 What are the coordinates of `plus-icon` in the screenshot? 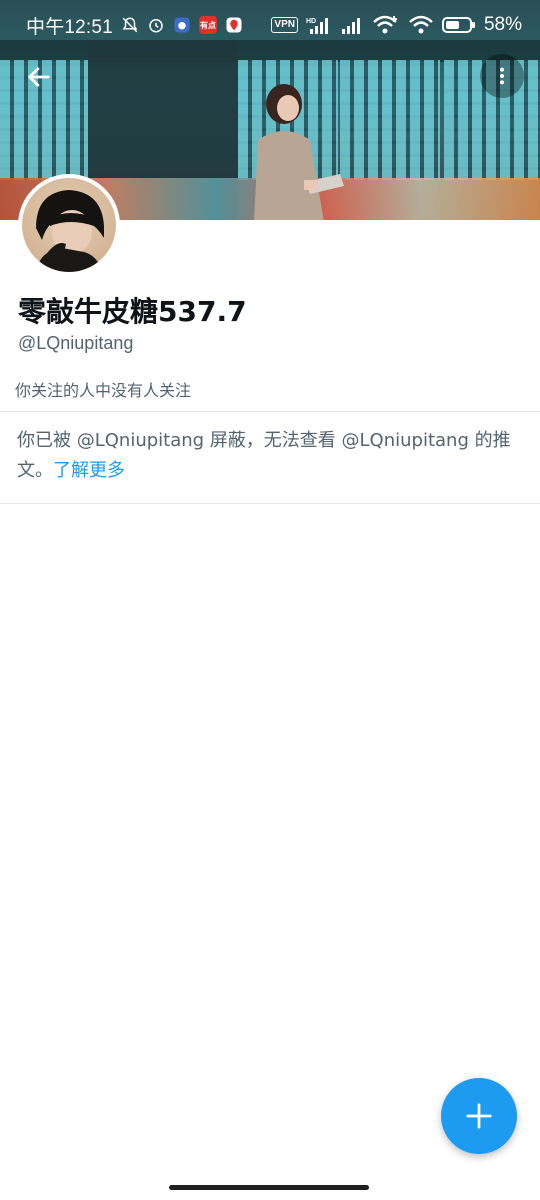 It's located at (479, 1116).